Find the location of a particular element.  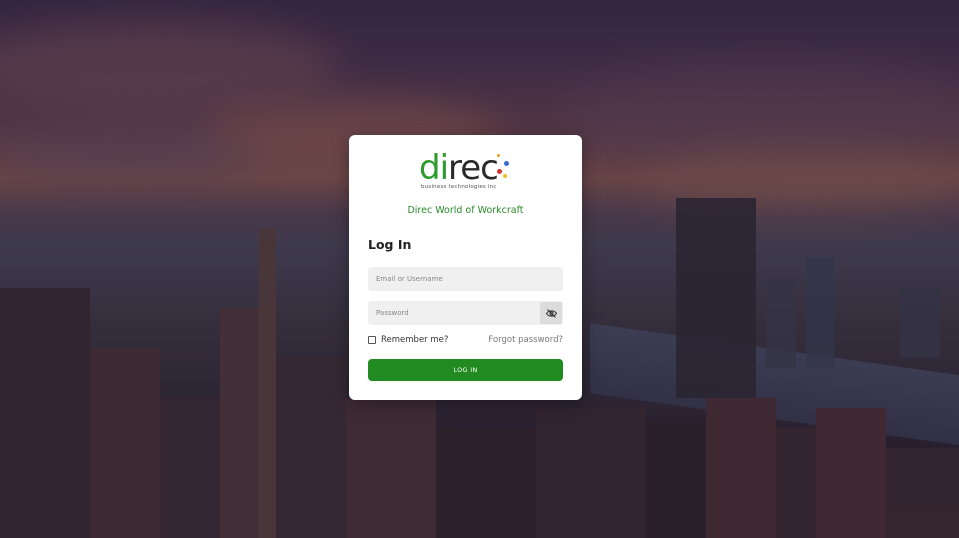

logo-subtitle: business technologies inc is located at coordinates (459, 187).